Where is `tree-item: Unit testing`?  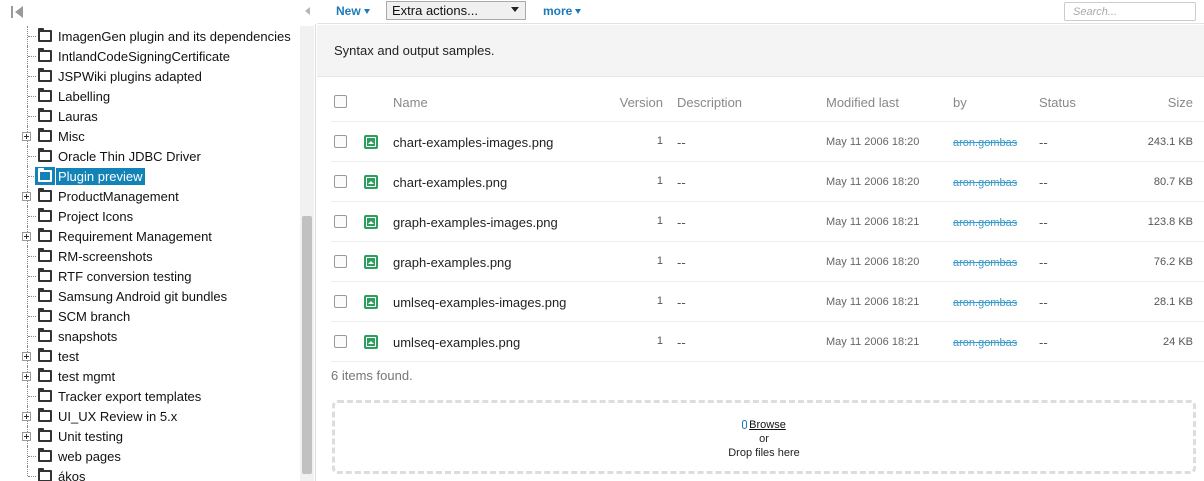
tree-item: Unit testing is located at coordinates (150, 436).